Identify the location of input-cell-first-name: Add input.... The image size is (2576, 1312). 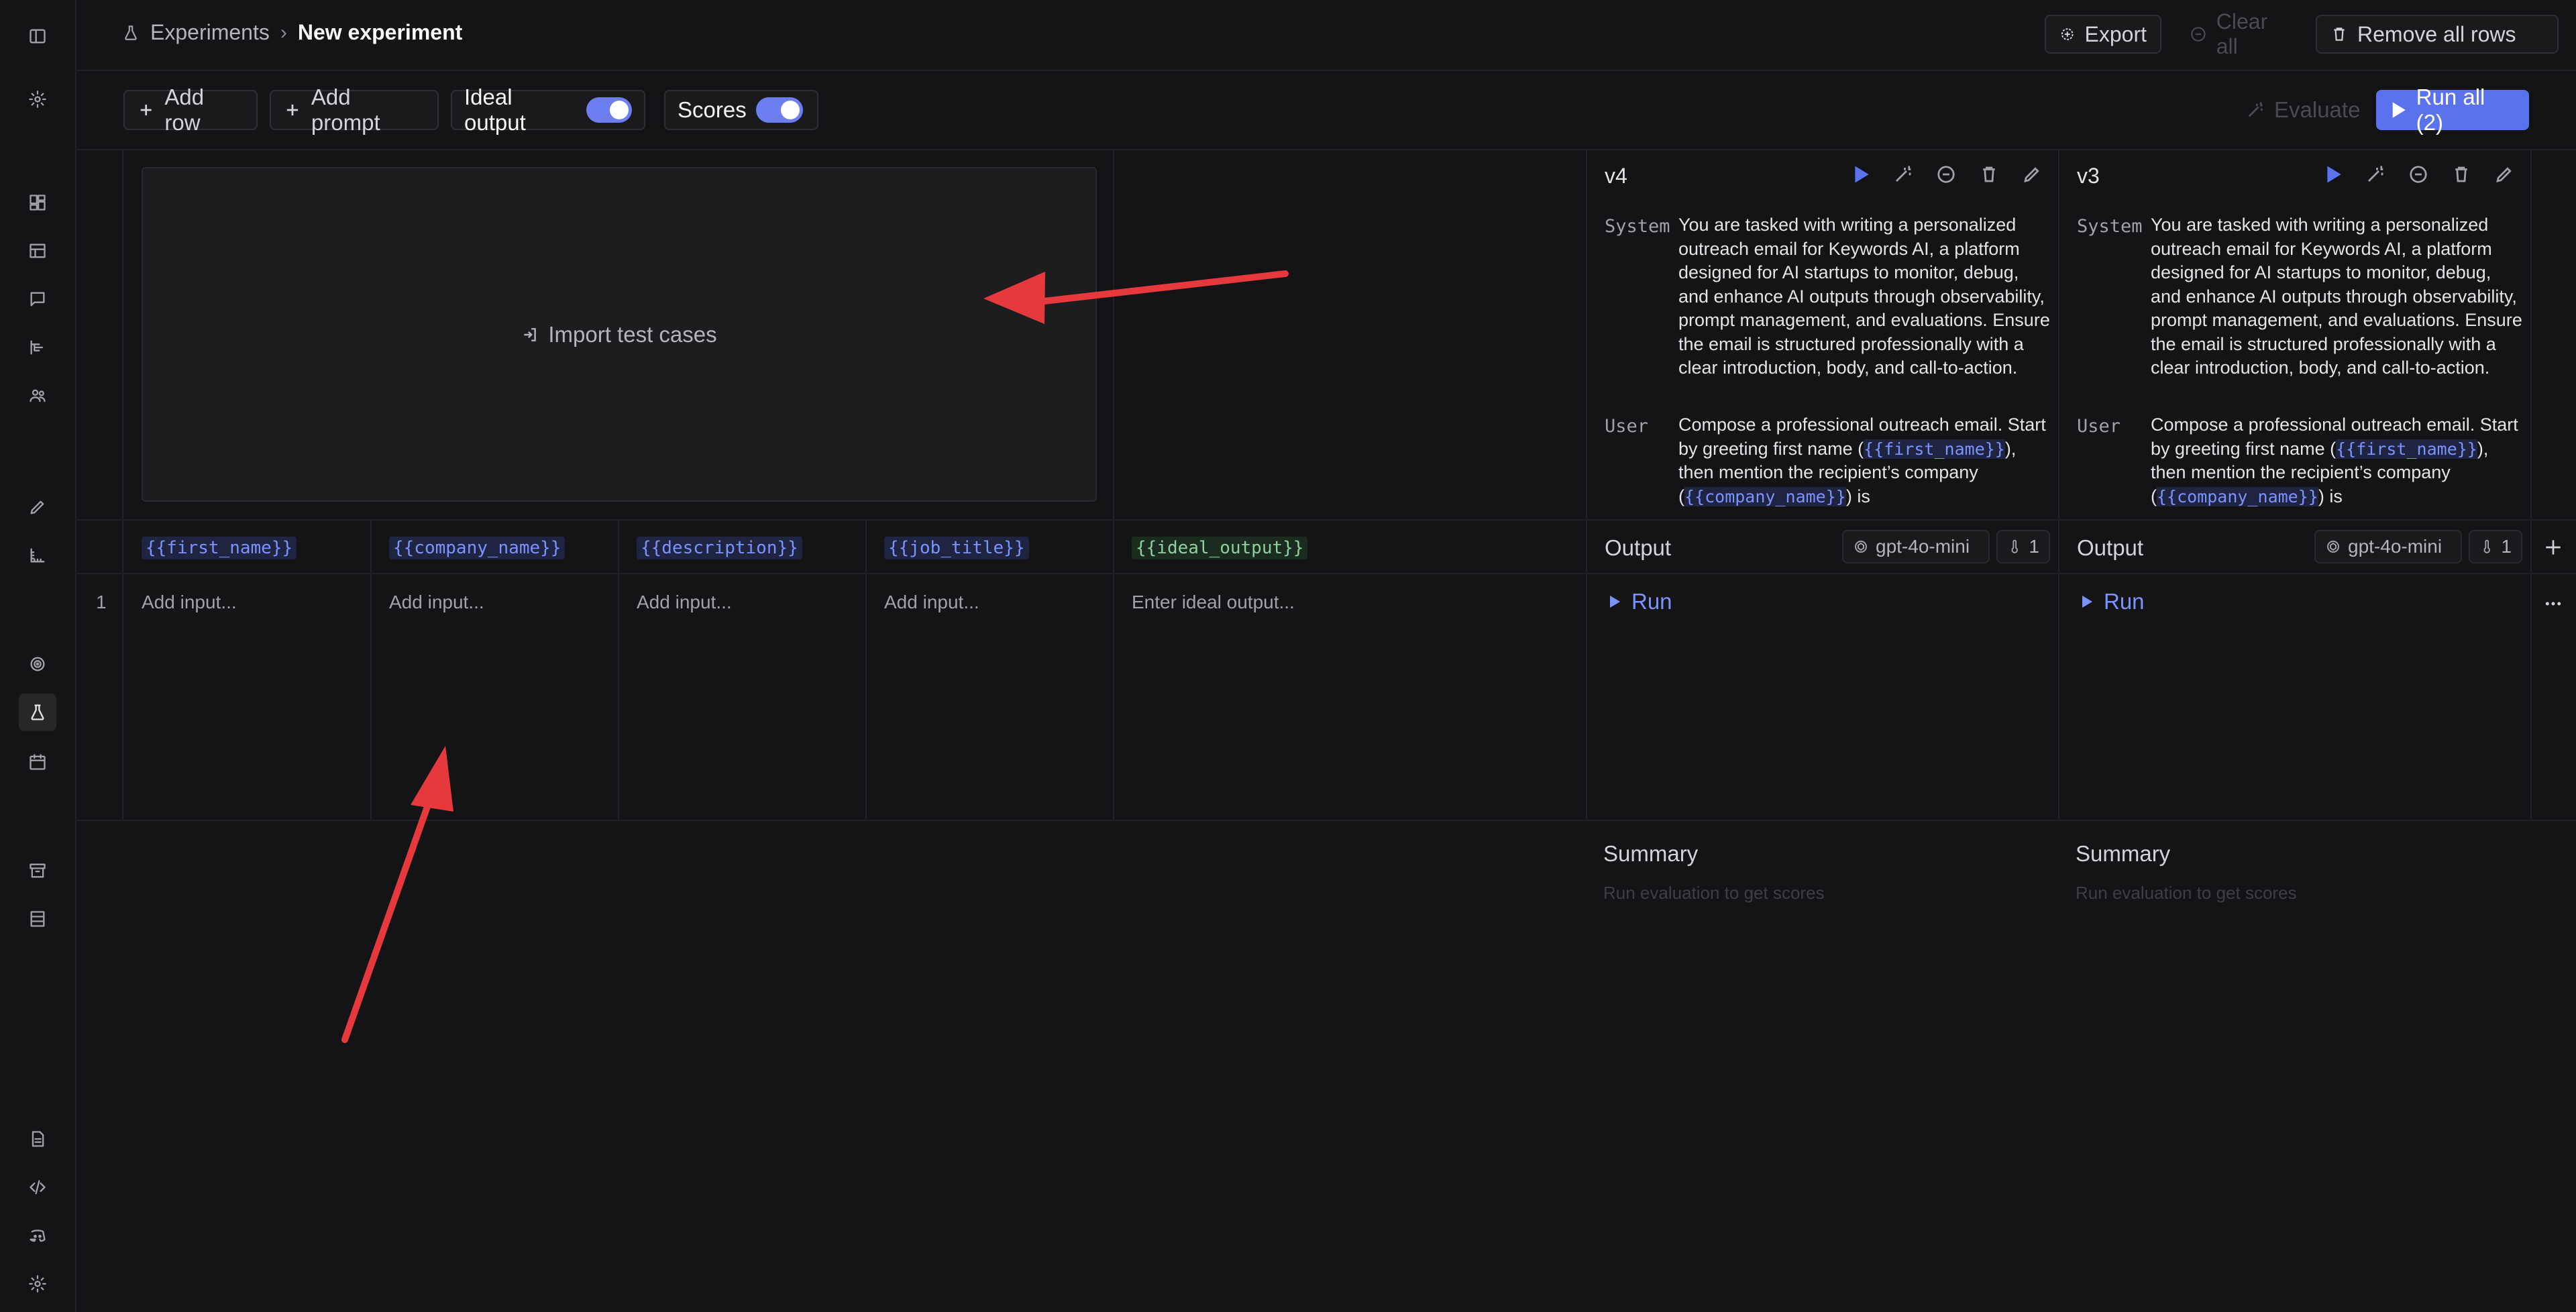
(189, 602).